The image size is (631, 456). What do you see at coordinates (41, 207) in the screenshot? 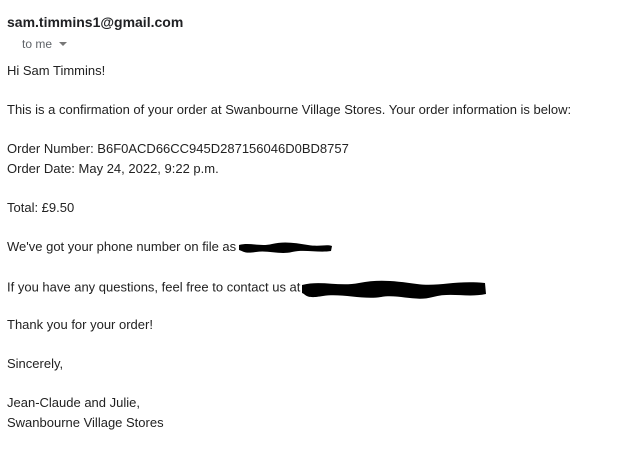
I see `order-total: Total: £9.50` at bounding box center [41, 207].